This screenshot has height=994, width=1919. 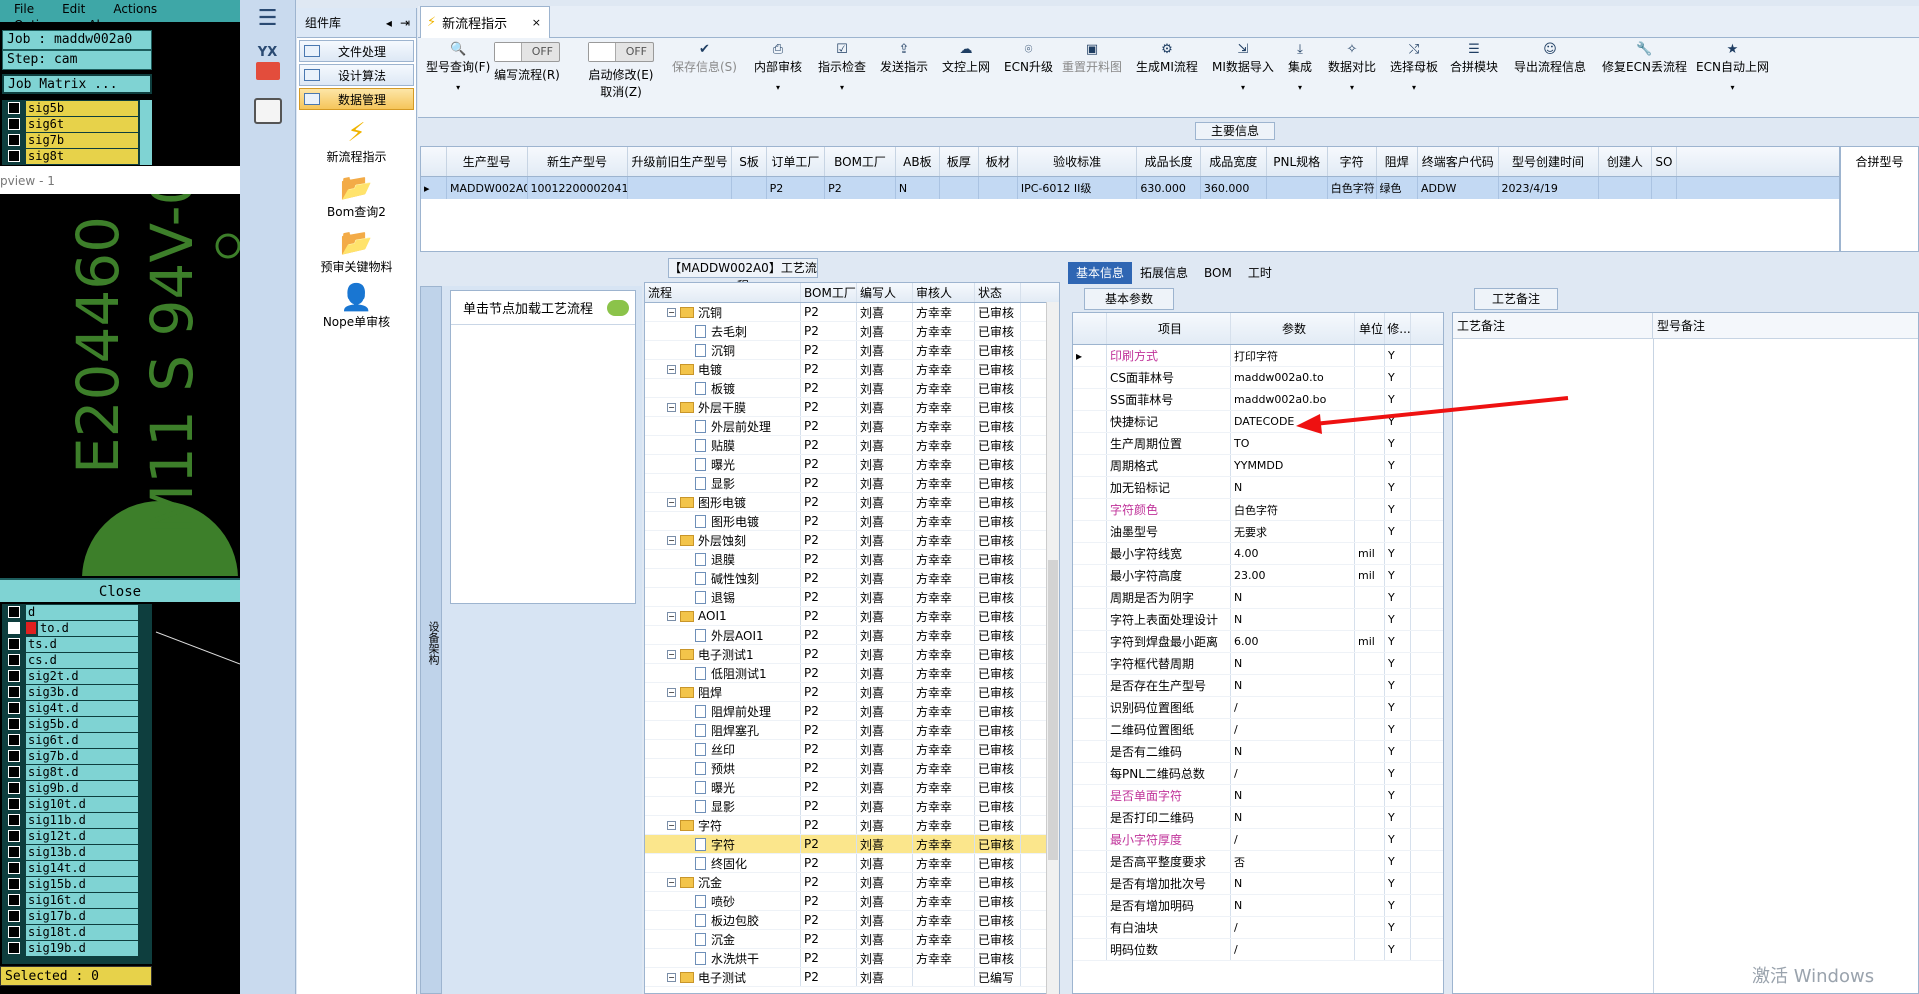 I want to click on nav-item-2: 数据管理, so click(x=356, y=99).